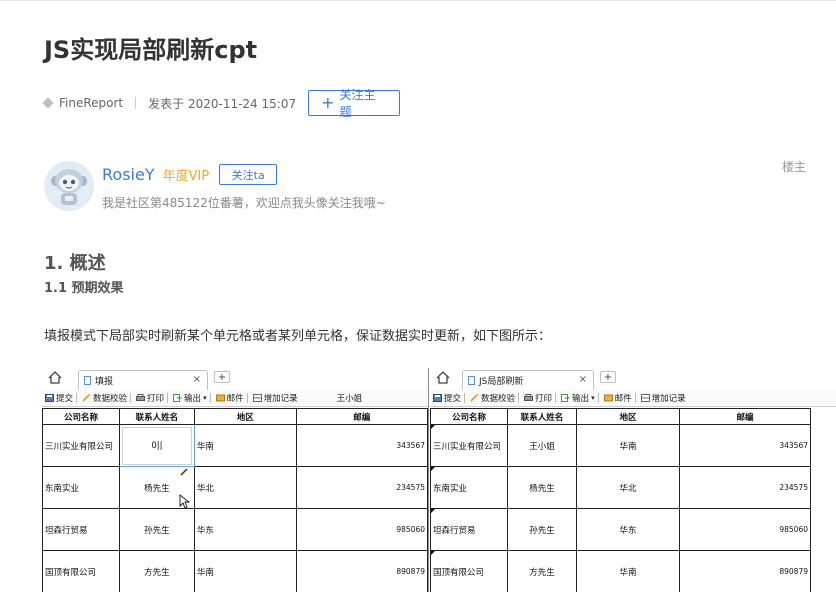 This screenshot has height=592, width=836. What do you see at coordinates (498, 399) in the screenshot?
I see `validate-label: 数据校验` at bounding box center [498, 399].